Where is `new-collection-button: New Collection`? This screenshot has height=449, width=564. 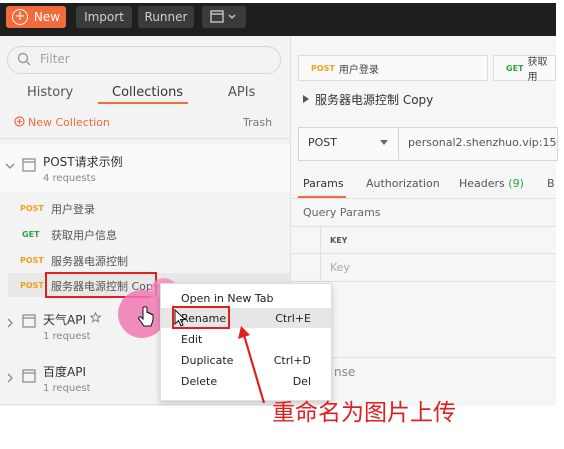
new-collection-button: New Collection is located at coordinates (62, 122).